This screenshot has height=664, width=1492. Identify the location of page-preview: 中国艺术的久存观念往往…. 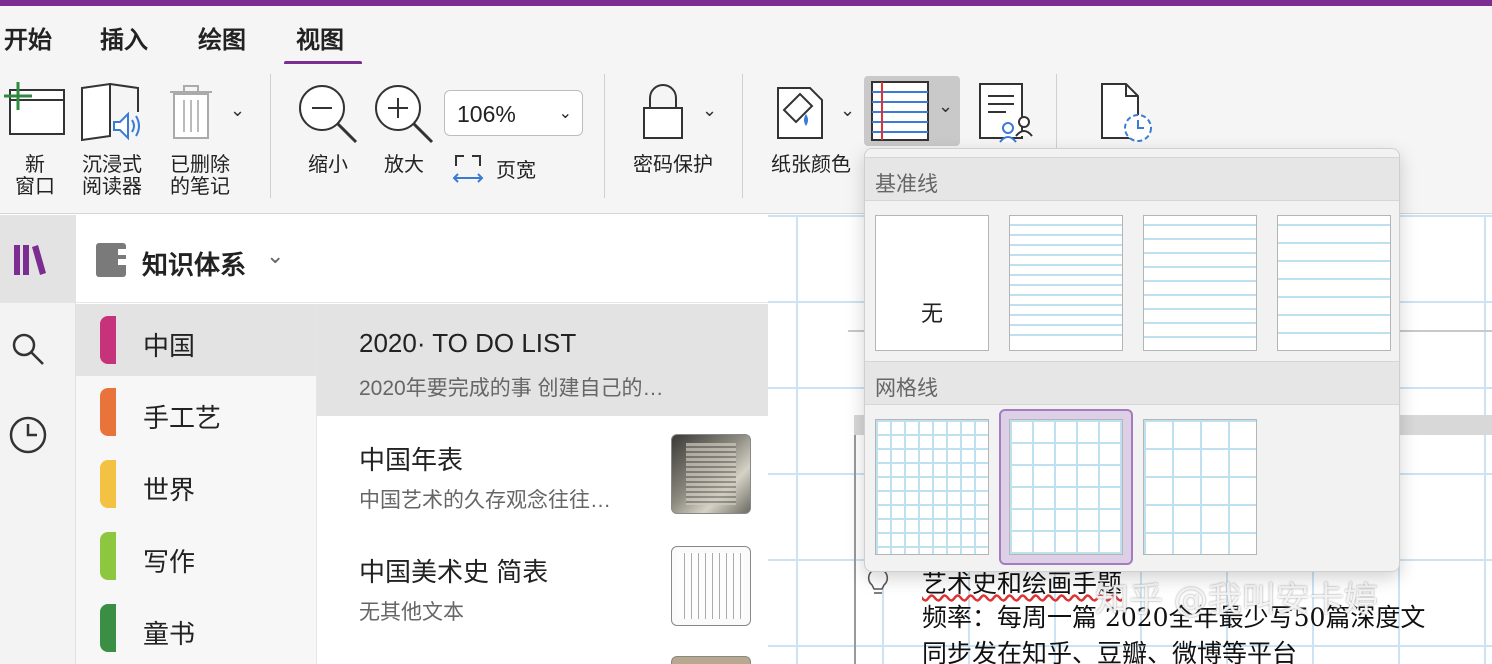
(485, 500).